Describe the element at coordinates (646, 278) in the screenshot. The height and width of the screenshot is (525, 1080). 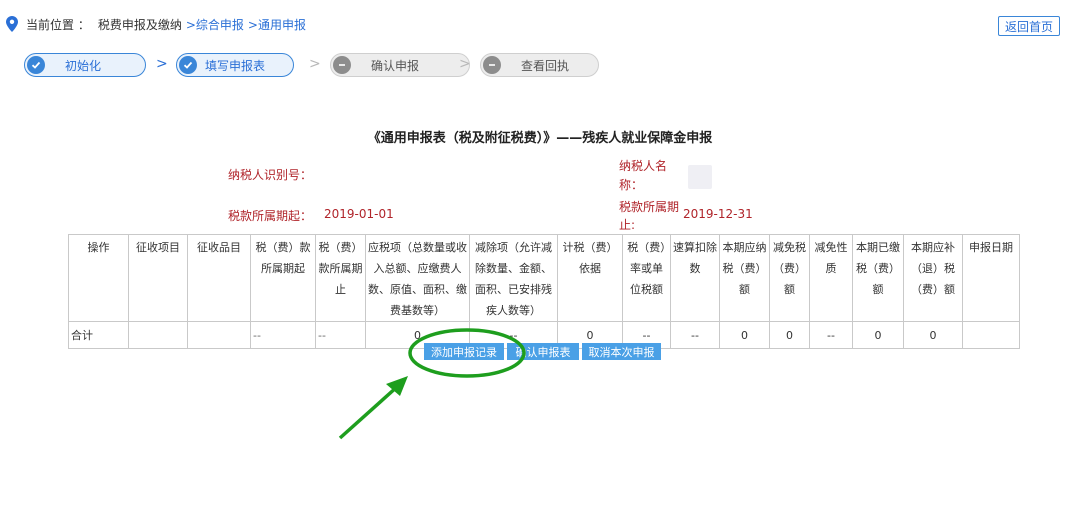
I see `col-header: 税（费）率或单位税额` at that location.